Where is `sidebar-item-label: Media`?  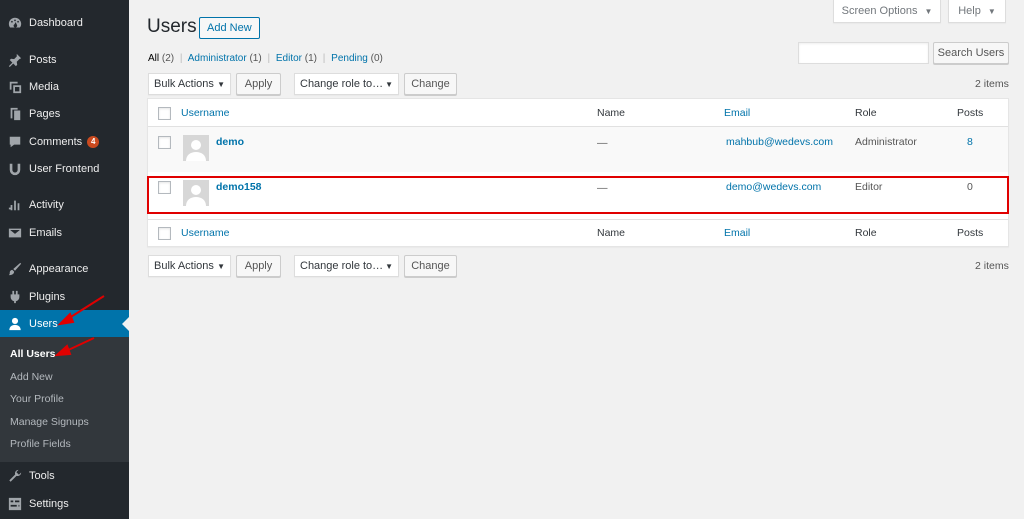
sidebar-item-label: Media is located at coordinates (44, 86).